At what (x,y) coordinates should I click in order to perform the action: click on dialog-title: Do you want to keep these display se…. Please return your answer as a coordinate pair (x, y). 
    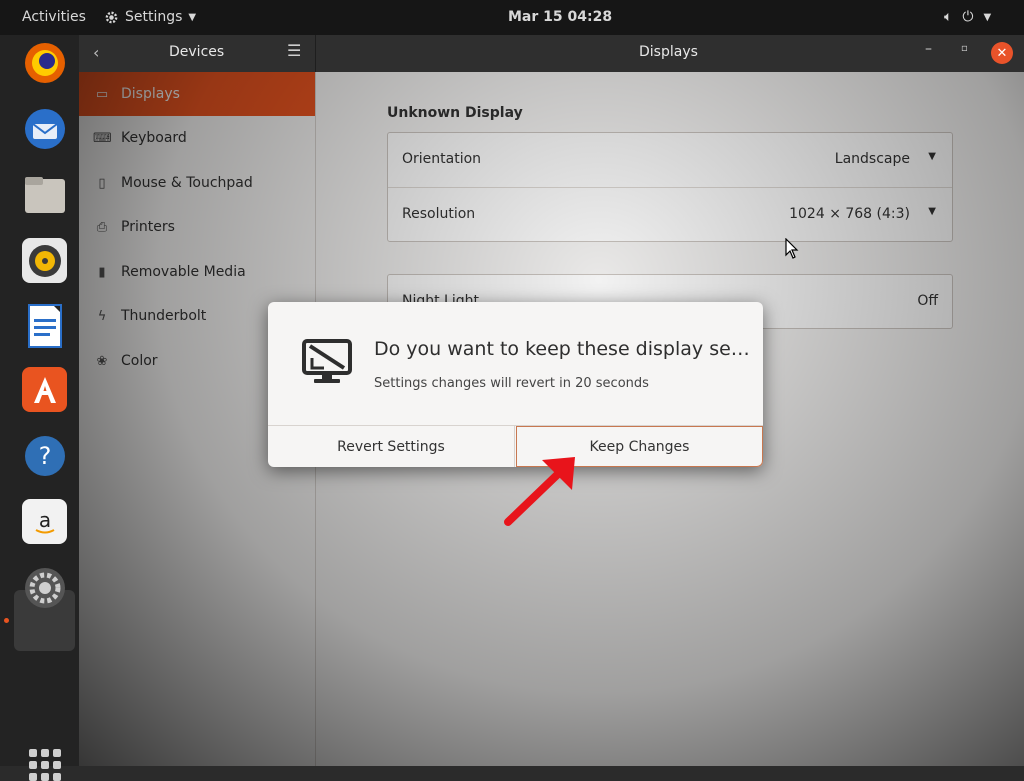
    Looking at the image, I should click on (562, 349).